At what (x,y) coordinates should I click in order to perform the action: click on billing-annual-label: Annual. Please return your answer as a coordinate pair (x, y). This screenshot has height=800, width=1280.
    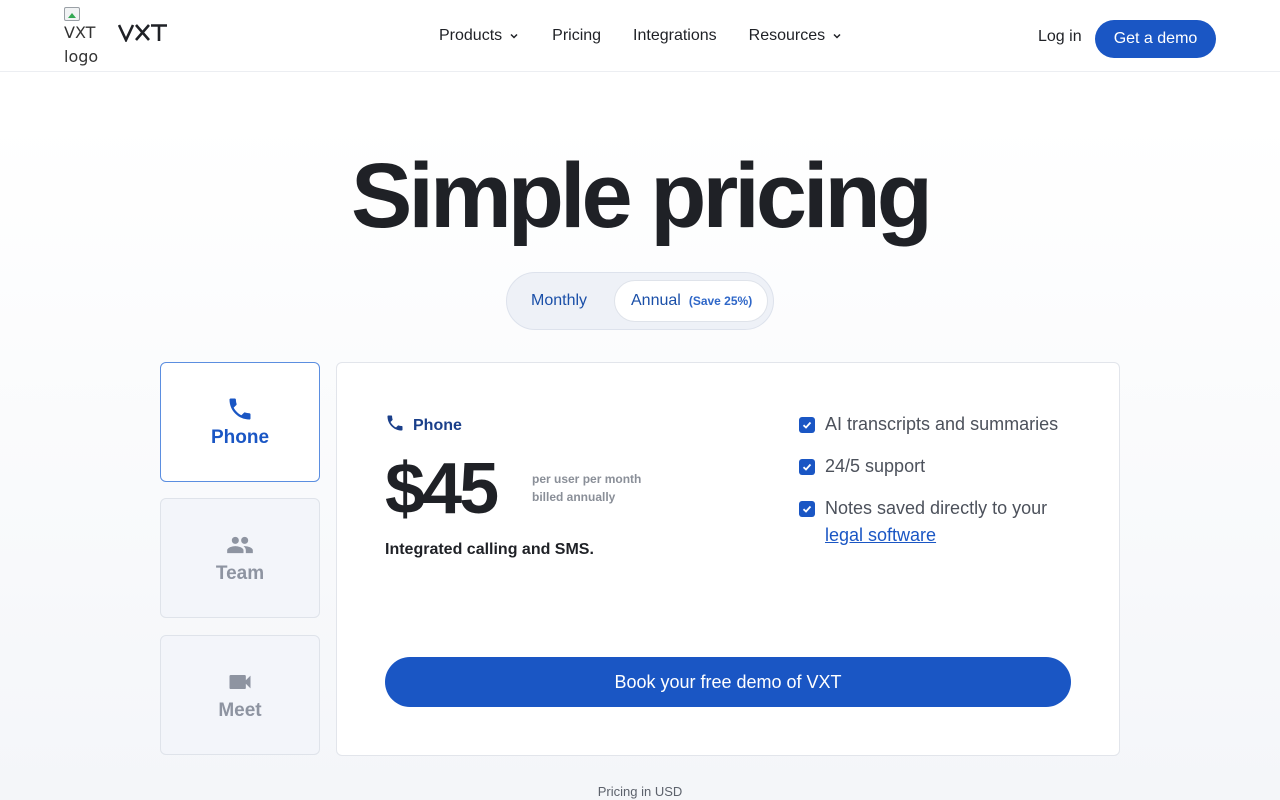
    Looking at the image, I should click on (656, 300).